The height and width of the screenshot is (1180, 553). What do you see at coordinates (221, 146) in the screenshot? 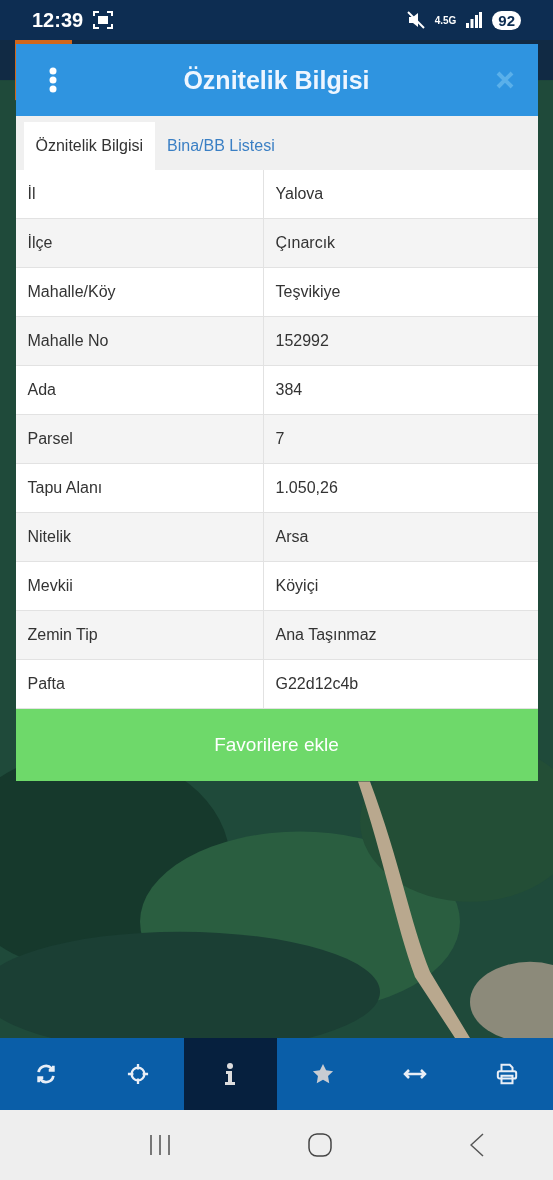
I see `tab: Bina/BB Listesi` at bounding box center [221, 146].